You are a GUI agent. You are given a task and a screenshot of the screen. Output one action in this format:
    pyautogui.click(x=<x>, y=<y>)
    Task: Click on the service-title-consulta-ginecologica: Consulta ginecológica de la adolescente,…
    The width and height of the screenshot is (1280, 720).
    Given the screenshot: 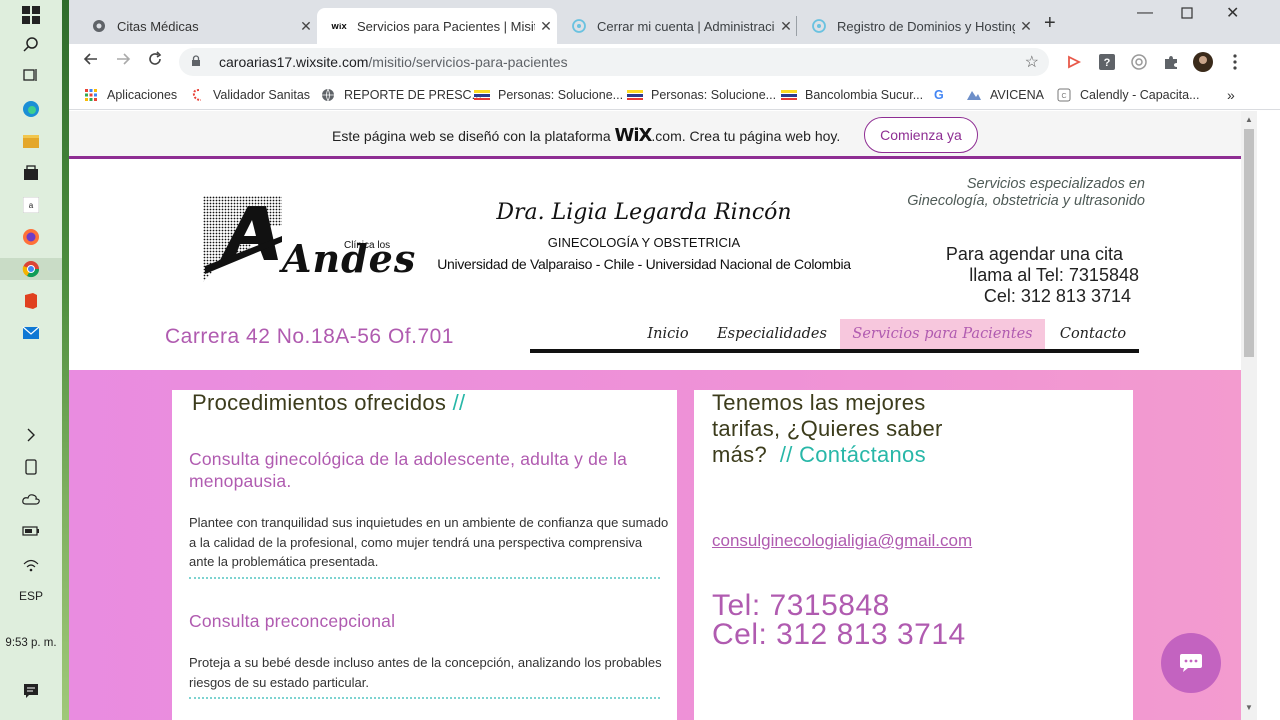 What is the action you would take?
    pyautogui.click(x=408, y=470)
    